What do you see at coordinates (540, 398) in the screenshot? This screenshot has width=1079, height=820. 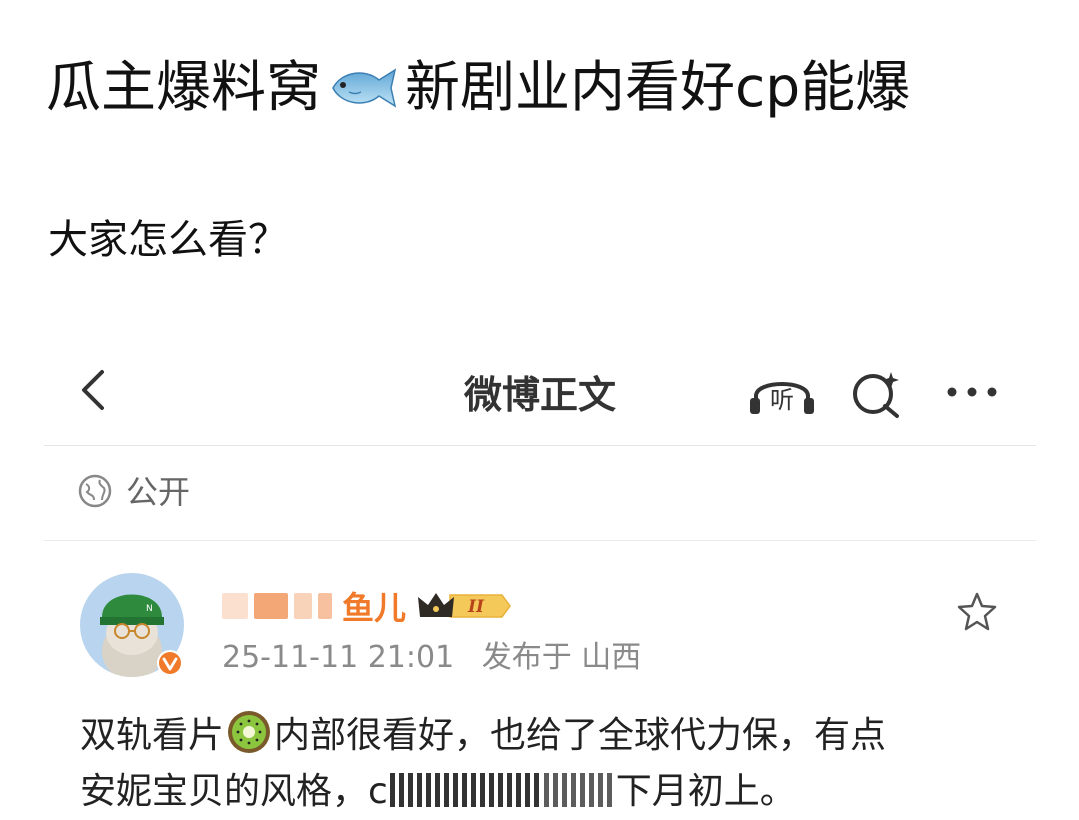 I see `weibo-nav-bar: 微博正文 听` at bounding box center [540, 398].